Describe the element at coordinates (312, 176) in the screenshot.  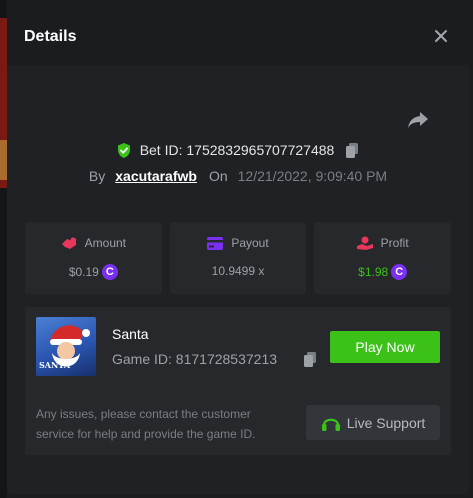
I see `bet-date: 12/21/2022, 9:09:40 PM` at that location.